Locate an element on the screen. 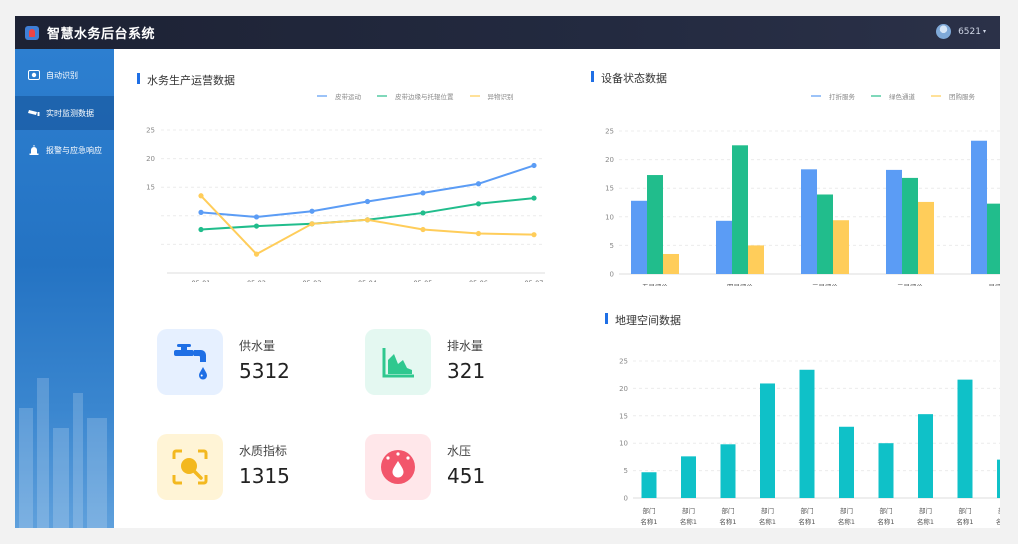 The height and width of the screenshot is (544, 1018). y-tick-label: 25 is located at coordinates (150, 131).